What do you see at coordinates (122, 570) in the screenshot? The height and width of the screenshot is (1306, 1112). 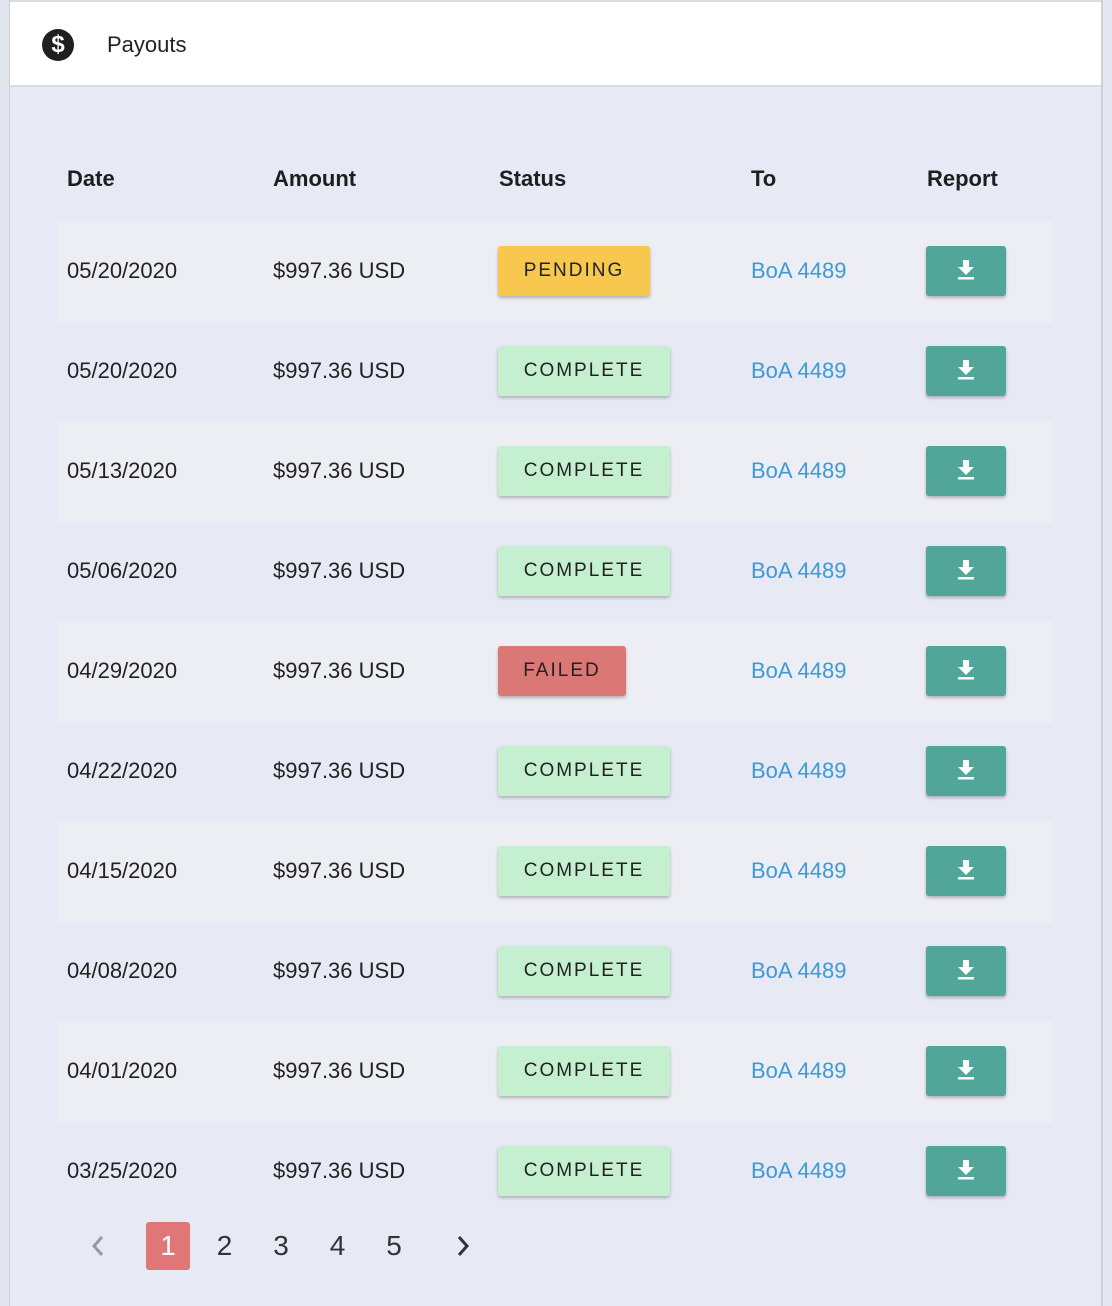 I see `payout-date: 05/06/2020` at bounding box center [122, 570].